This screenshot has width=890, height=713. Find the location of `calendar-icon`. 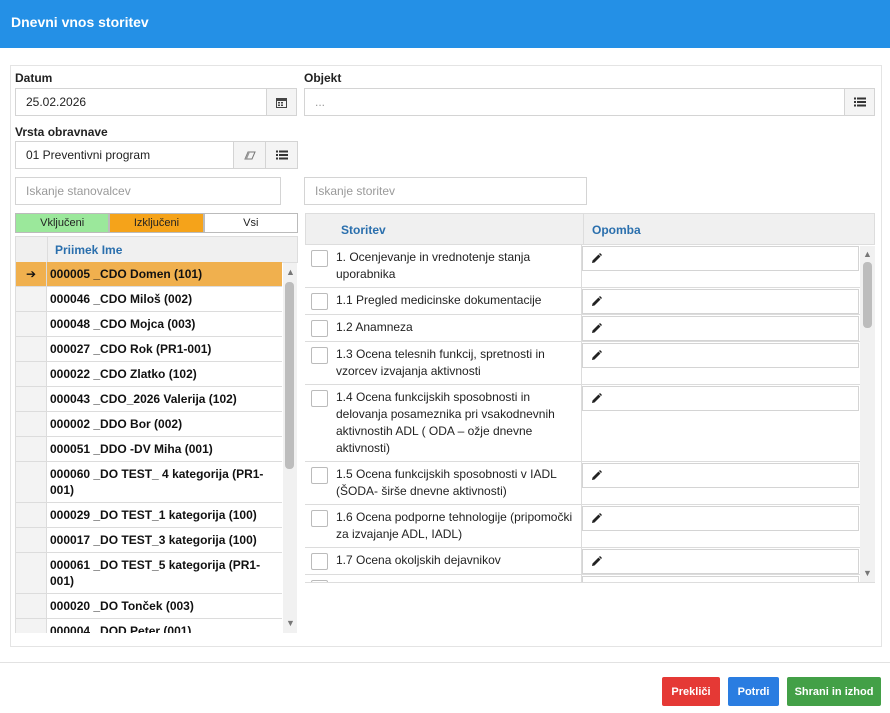

calendar-icon is located at coordinates (281, 102).